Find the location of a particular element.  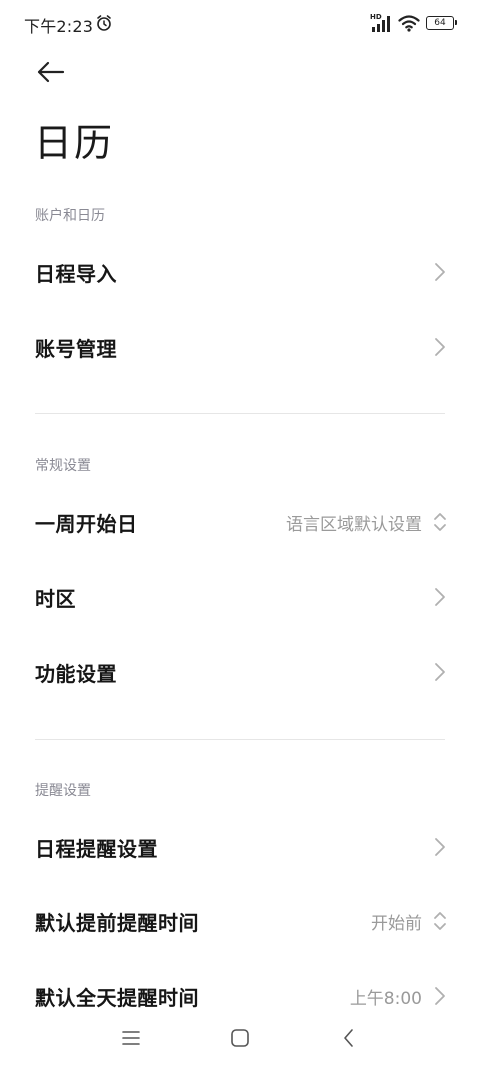

menu-icon is located at coordinates (131, 1038).